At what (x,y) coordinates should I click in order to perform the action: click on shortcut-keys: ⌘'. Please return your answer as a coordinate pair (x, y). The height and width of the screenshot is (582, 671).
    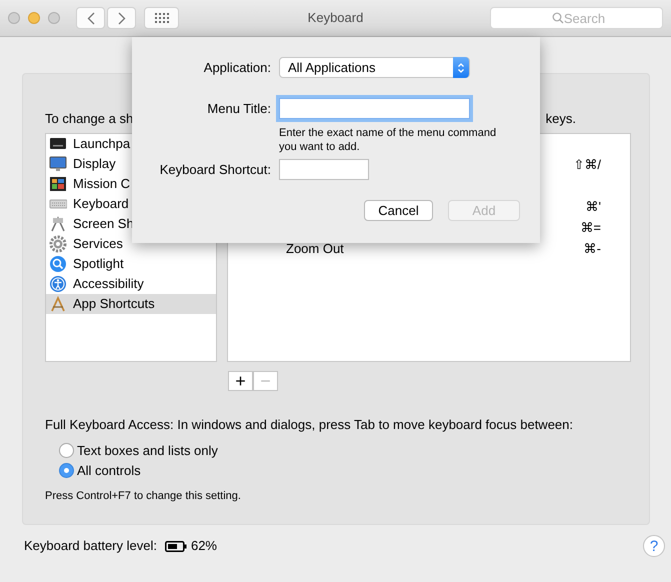
    Looking at the image, I should click on (593, 206).